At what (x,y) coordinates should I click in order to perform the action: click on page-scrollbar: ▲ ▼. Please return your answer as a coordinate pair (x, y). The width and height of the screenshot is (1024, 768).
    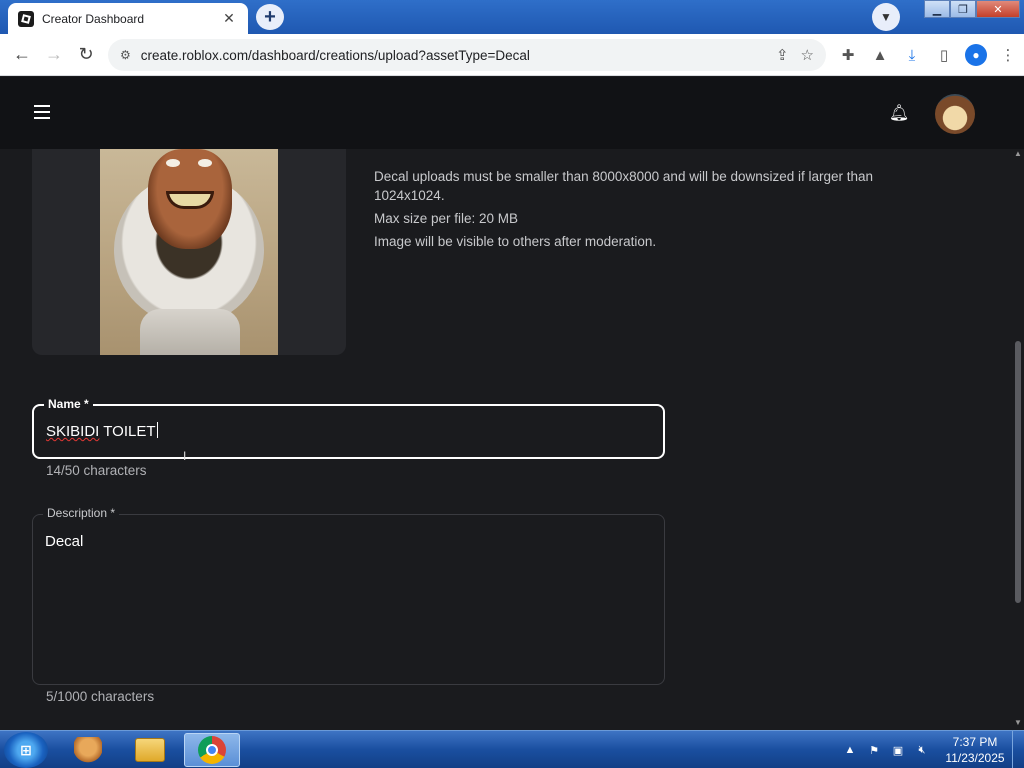
    Looking at the image, I should click on (1018, 439).